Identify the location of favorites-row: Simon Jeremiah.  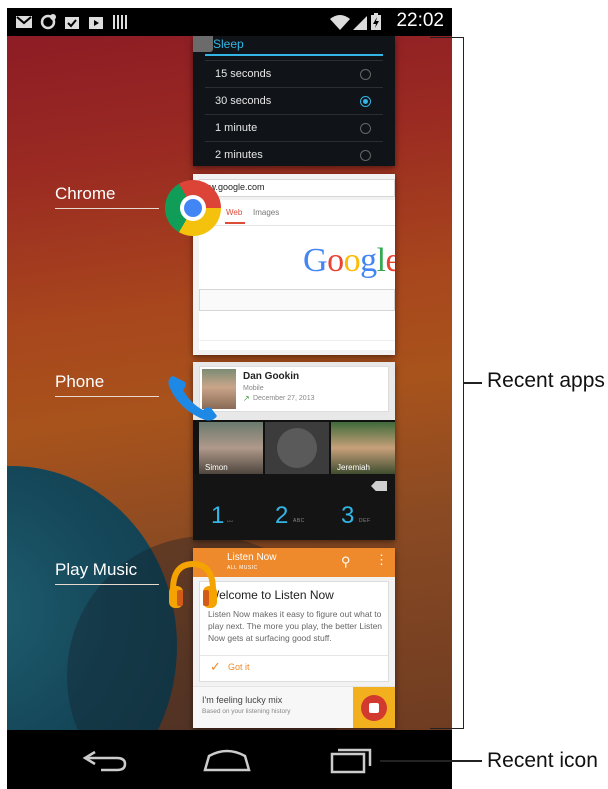
(294, 448).